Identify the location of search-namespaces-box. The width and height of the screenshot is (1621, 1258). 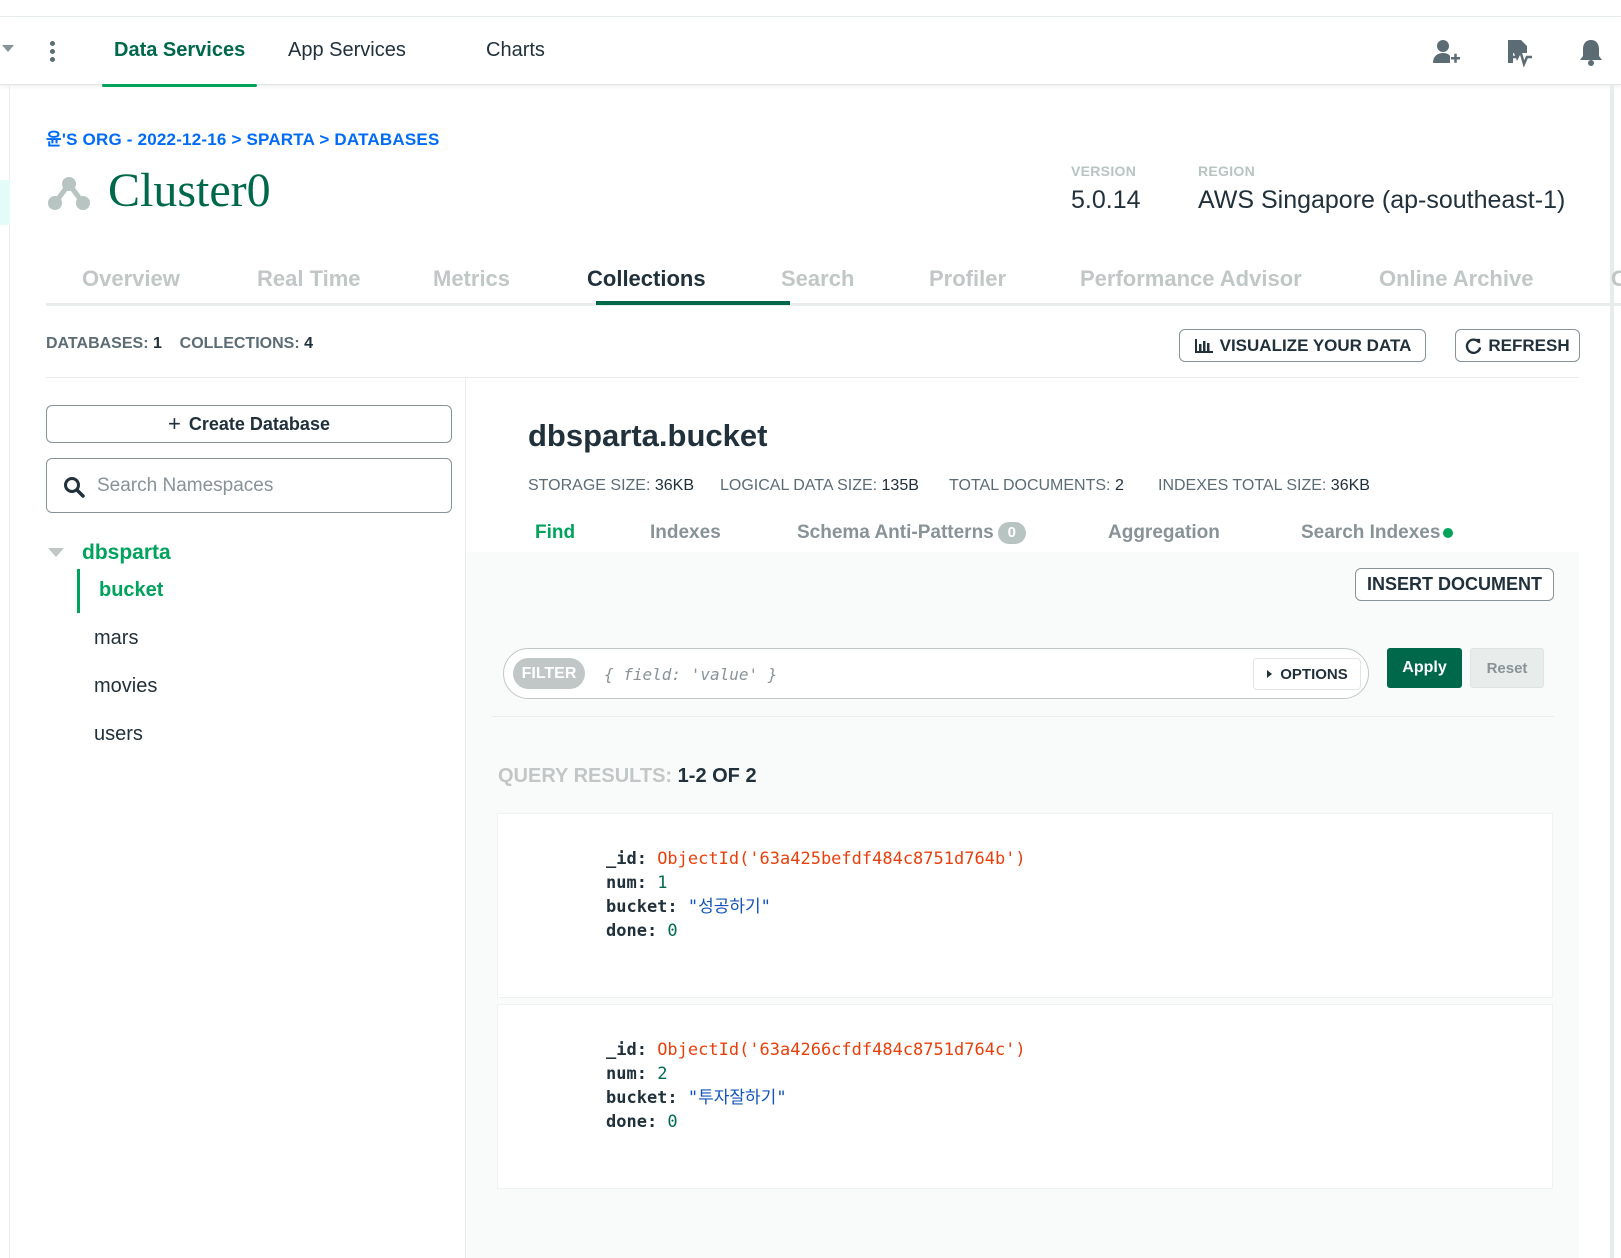
(249, 485).